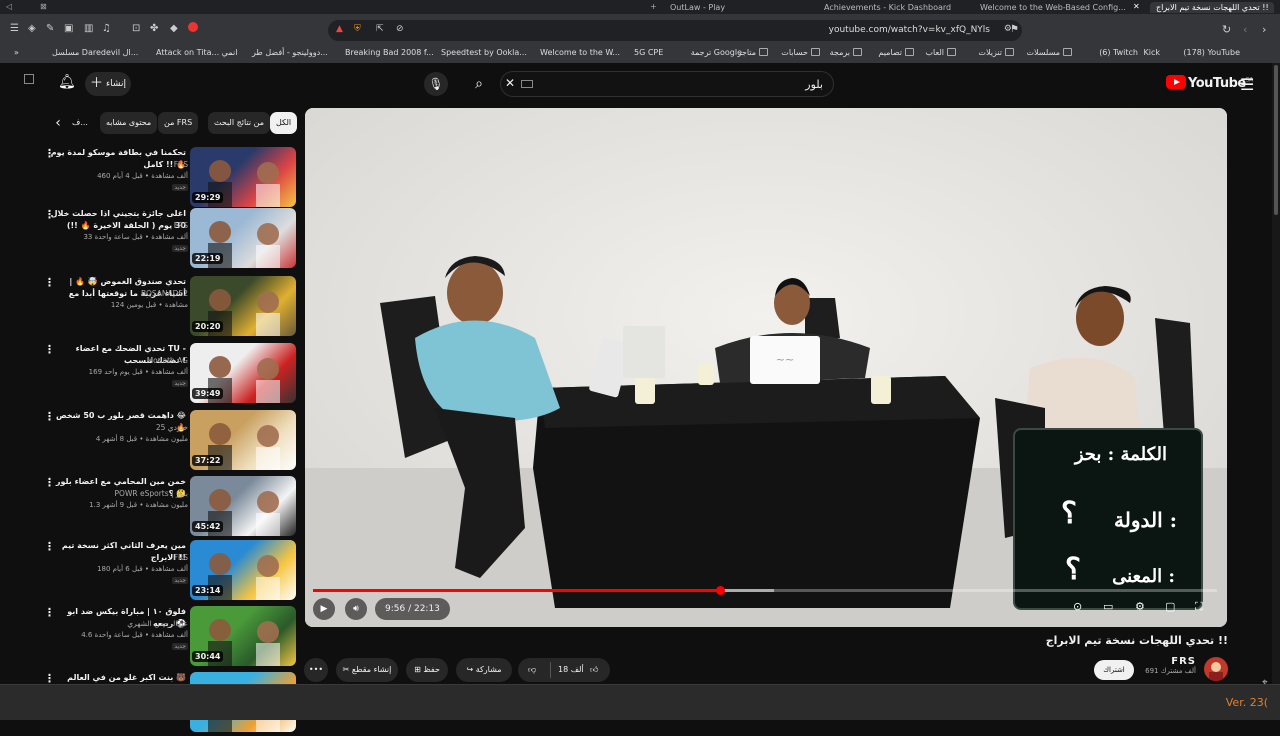 This screenshot has height=736, width=1280. Describe the element at coordinates (653, 6) in the screenshot. I see `new-tab-icon: +` at that location.